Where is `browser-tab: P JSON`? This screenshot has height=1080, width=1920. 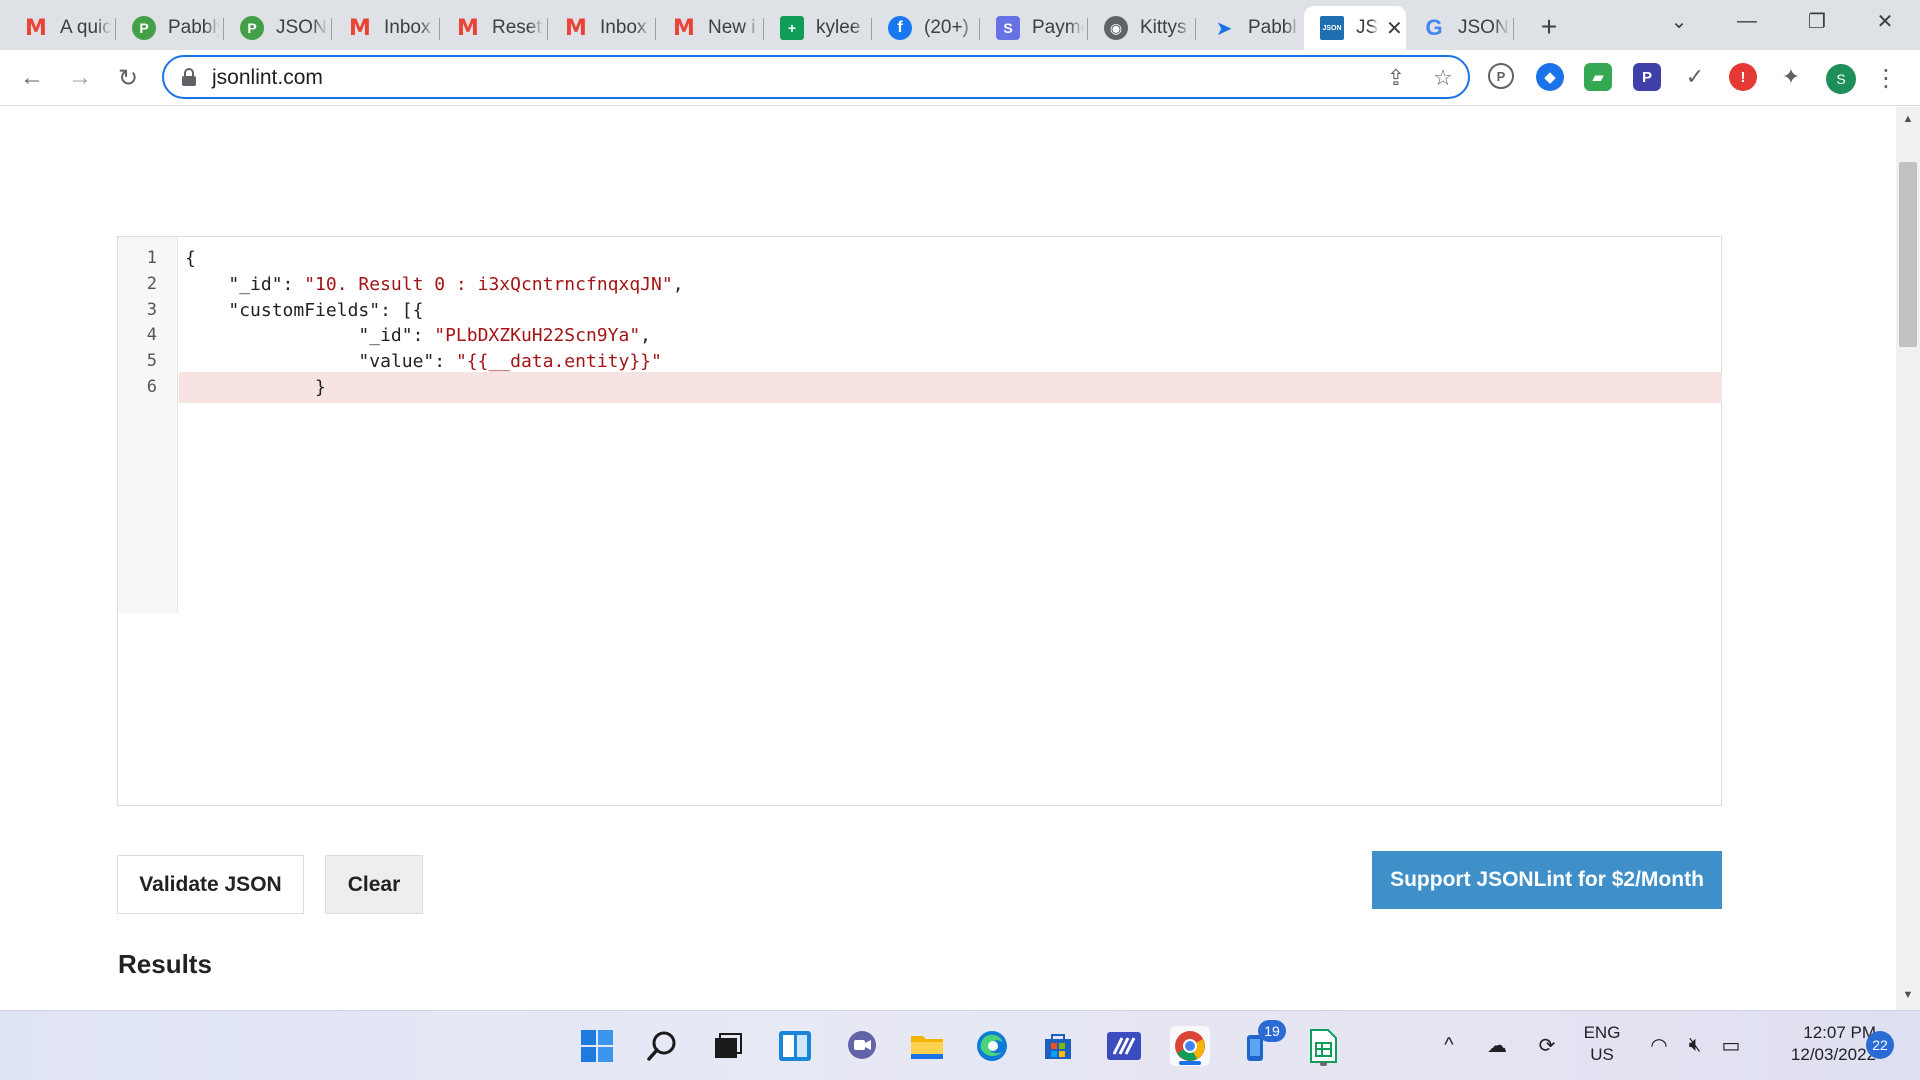
browser-tab: P JSON is located at coordinates (278, 28).